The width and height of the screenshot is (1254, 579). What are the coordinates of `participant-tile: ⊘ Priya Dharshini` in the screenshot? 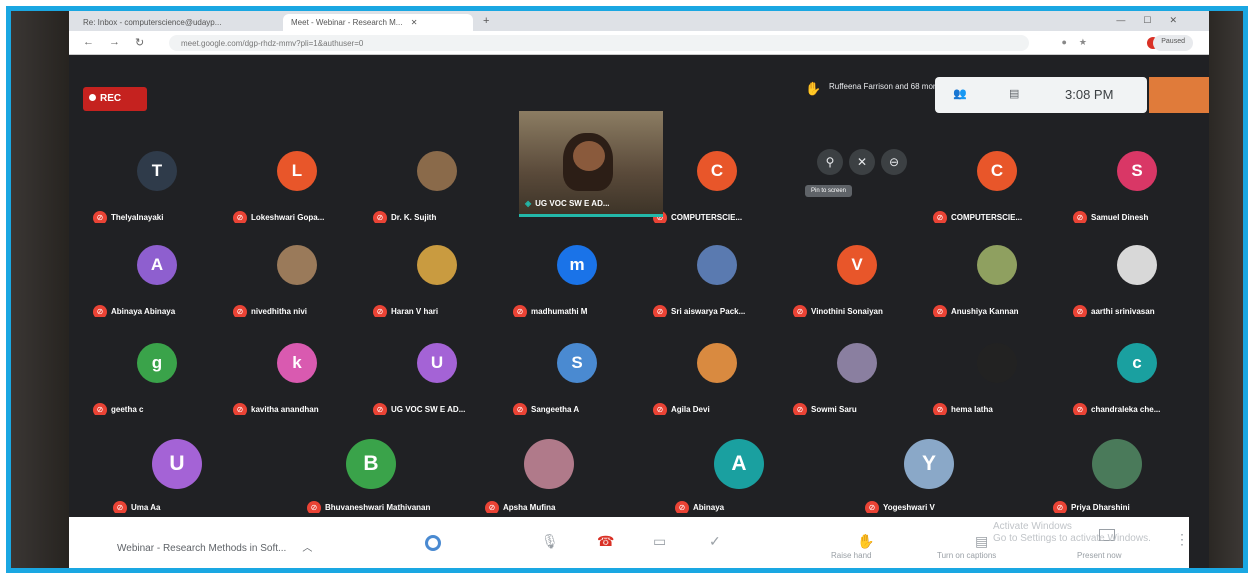 It's located at (1117, 475).